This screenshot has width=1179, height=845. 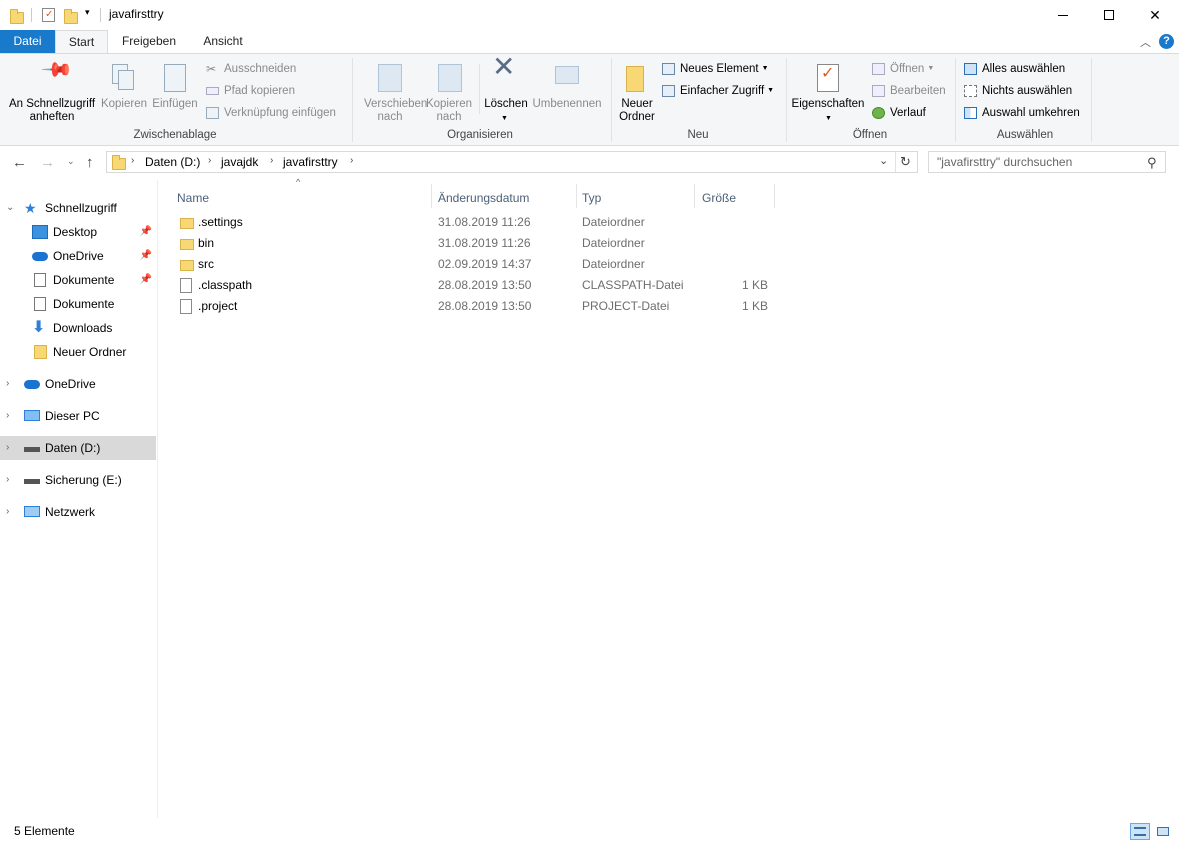 What do you see at coordinates (883, 160) in the screenshot?
I see `address-history-dropdown-icon: ⌄` at bounding box center [883, 160].